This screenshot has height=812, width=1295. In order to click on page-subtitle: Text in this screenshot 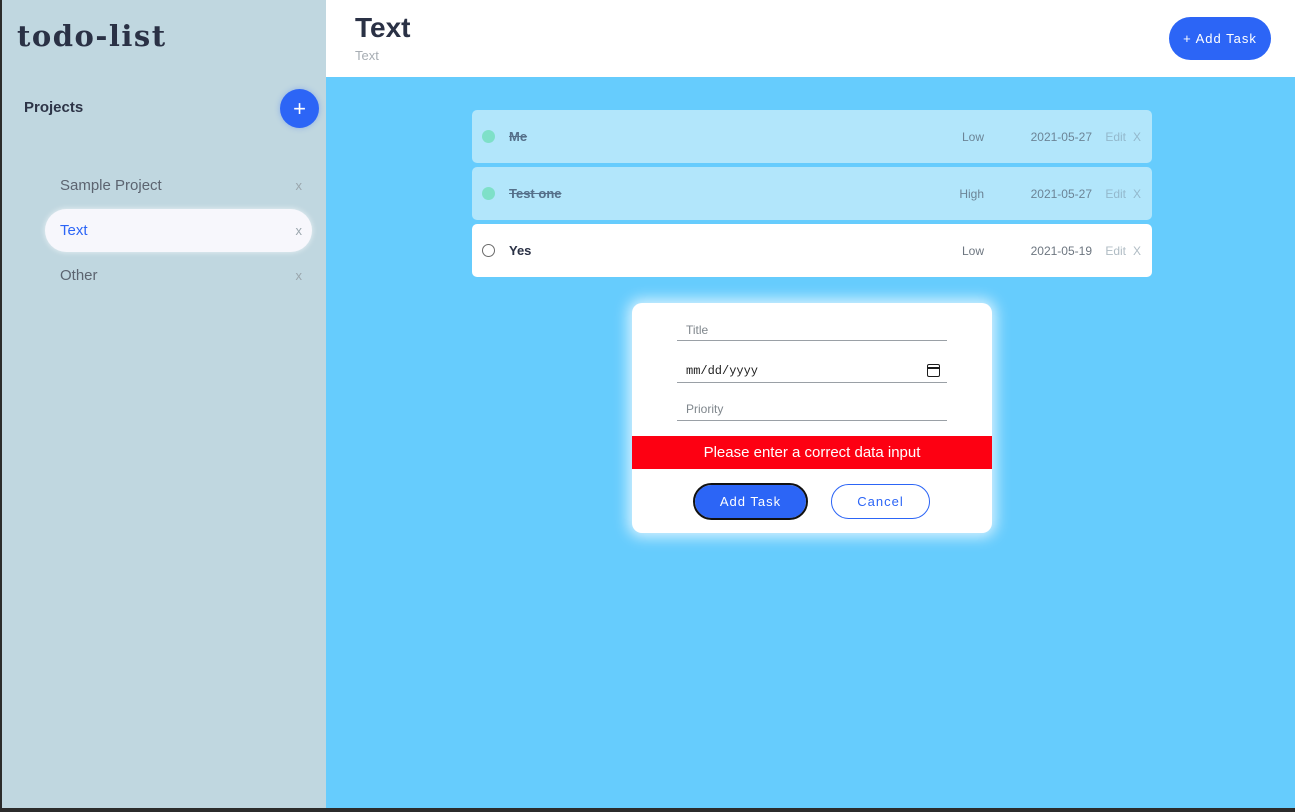, I will do `click(367, 55)`.